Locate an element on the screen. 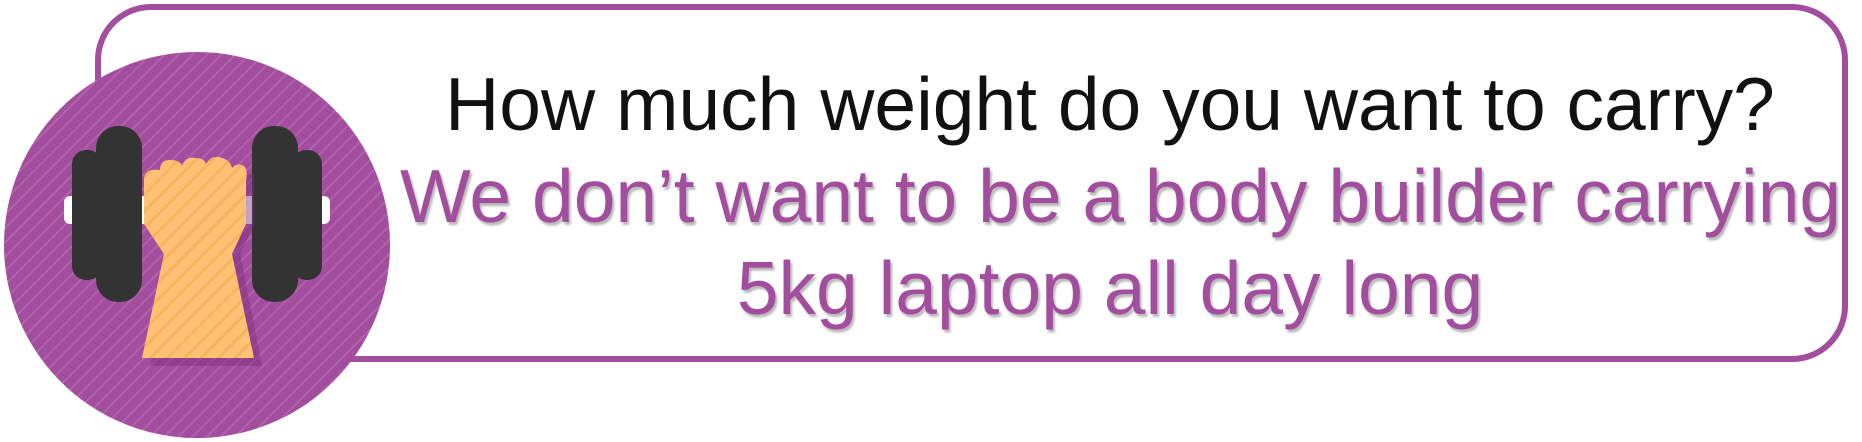  answer-line-2: 5kg laptop all day long is located at coordinates (1110, 288).